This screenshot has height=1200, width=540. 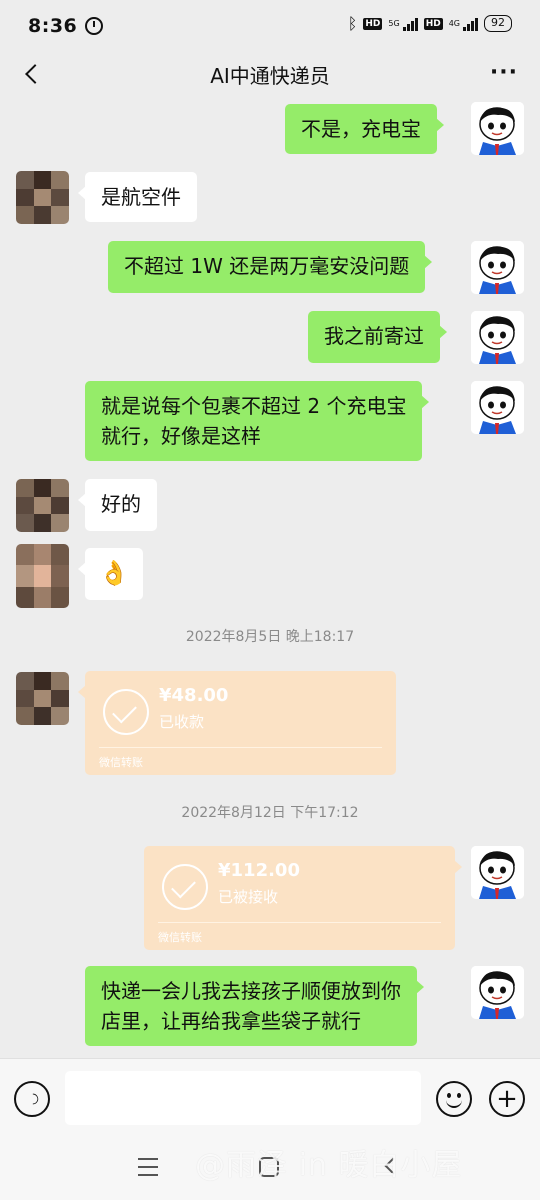 I want to click on network-type-label: 4G, so click(x=454, y=23).